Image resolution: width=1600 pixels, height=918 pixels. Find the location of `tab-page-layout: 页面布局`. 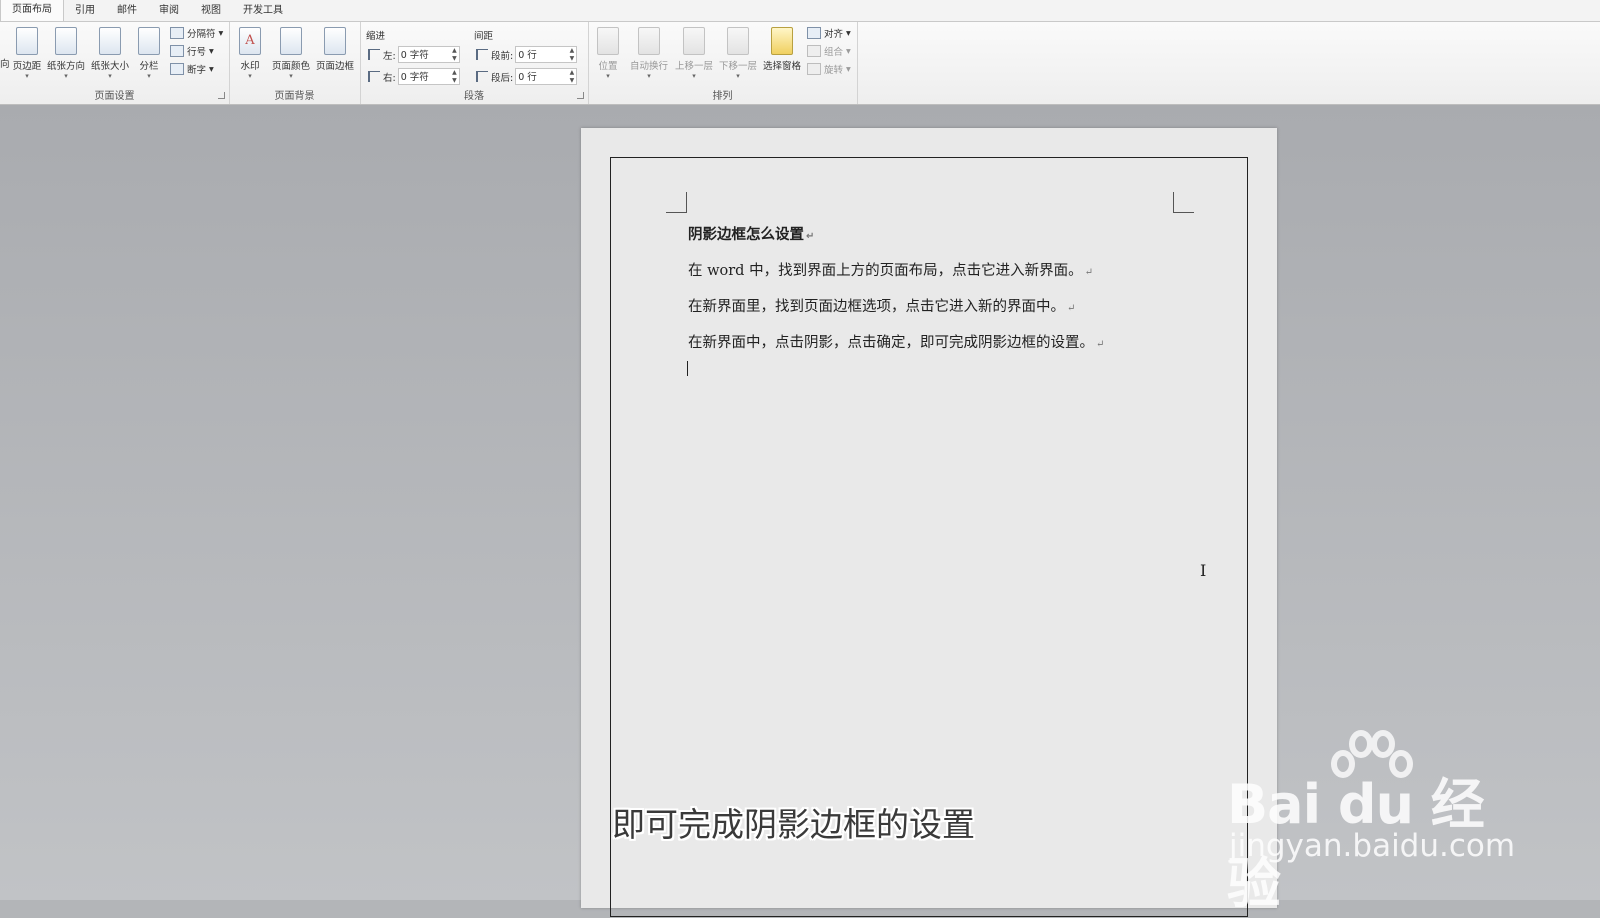

tab-page-layout: 页面布局 is located at coordinates (32, 10).